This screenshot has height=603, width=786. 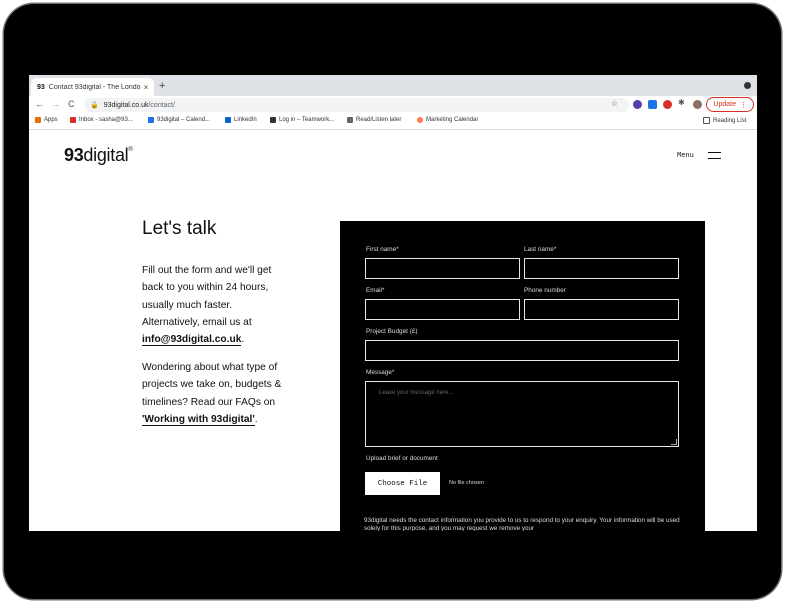 I want to click on bookmark-item: Read/Listen later, so click(x=374, y=120).